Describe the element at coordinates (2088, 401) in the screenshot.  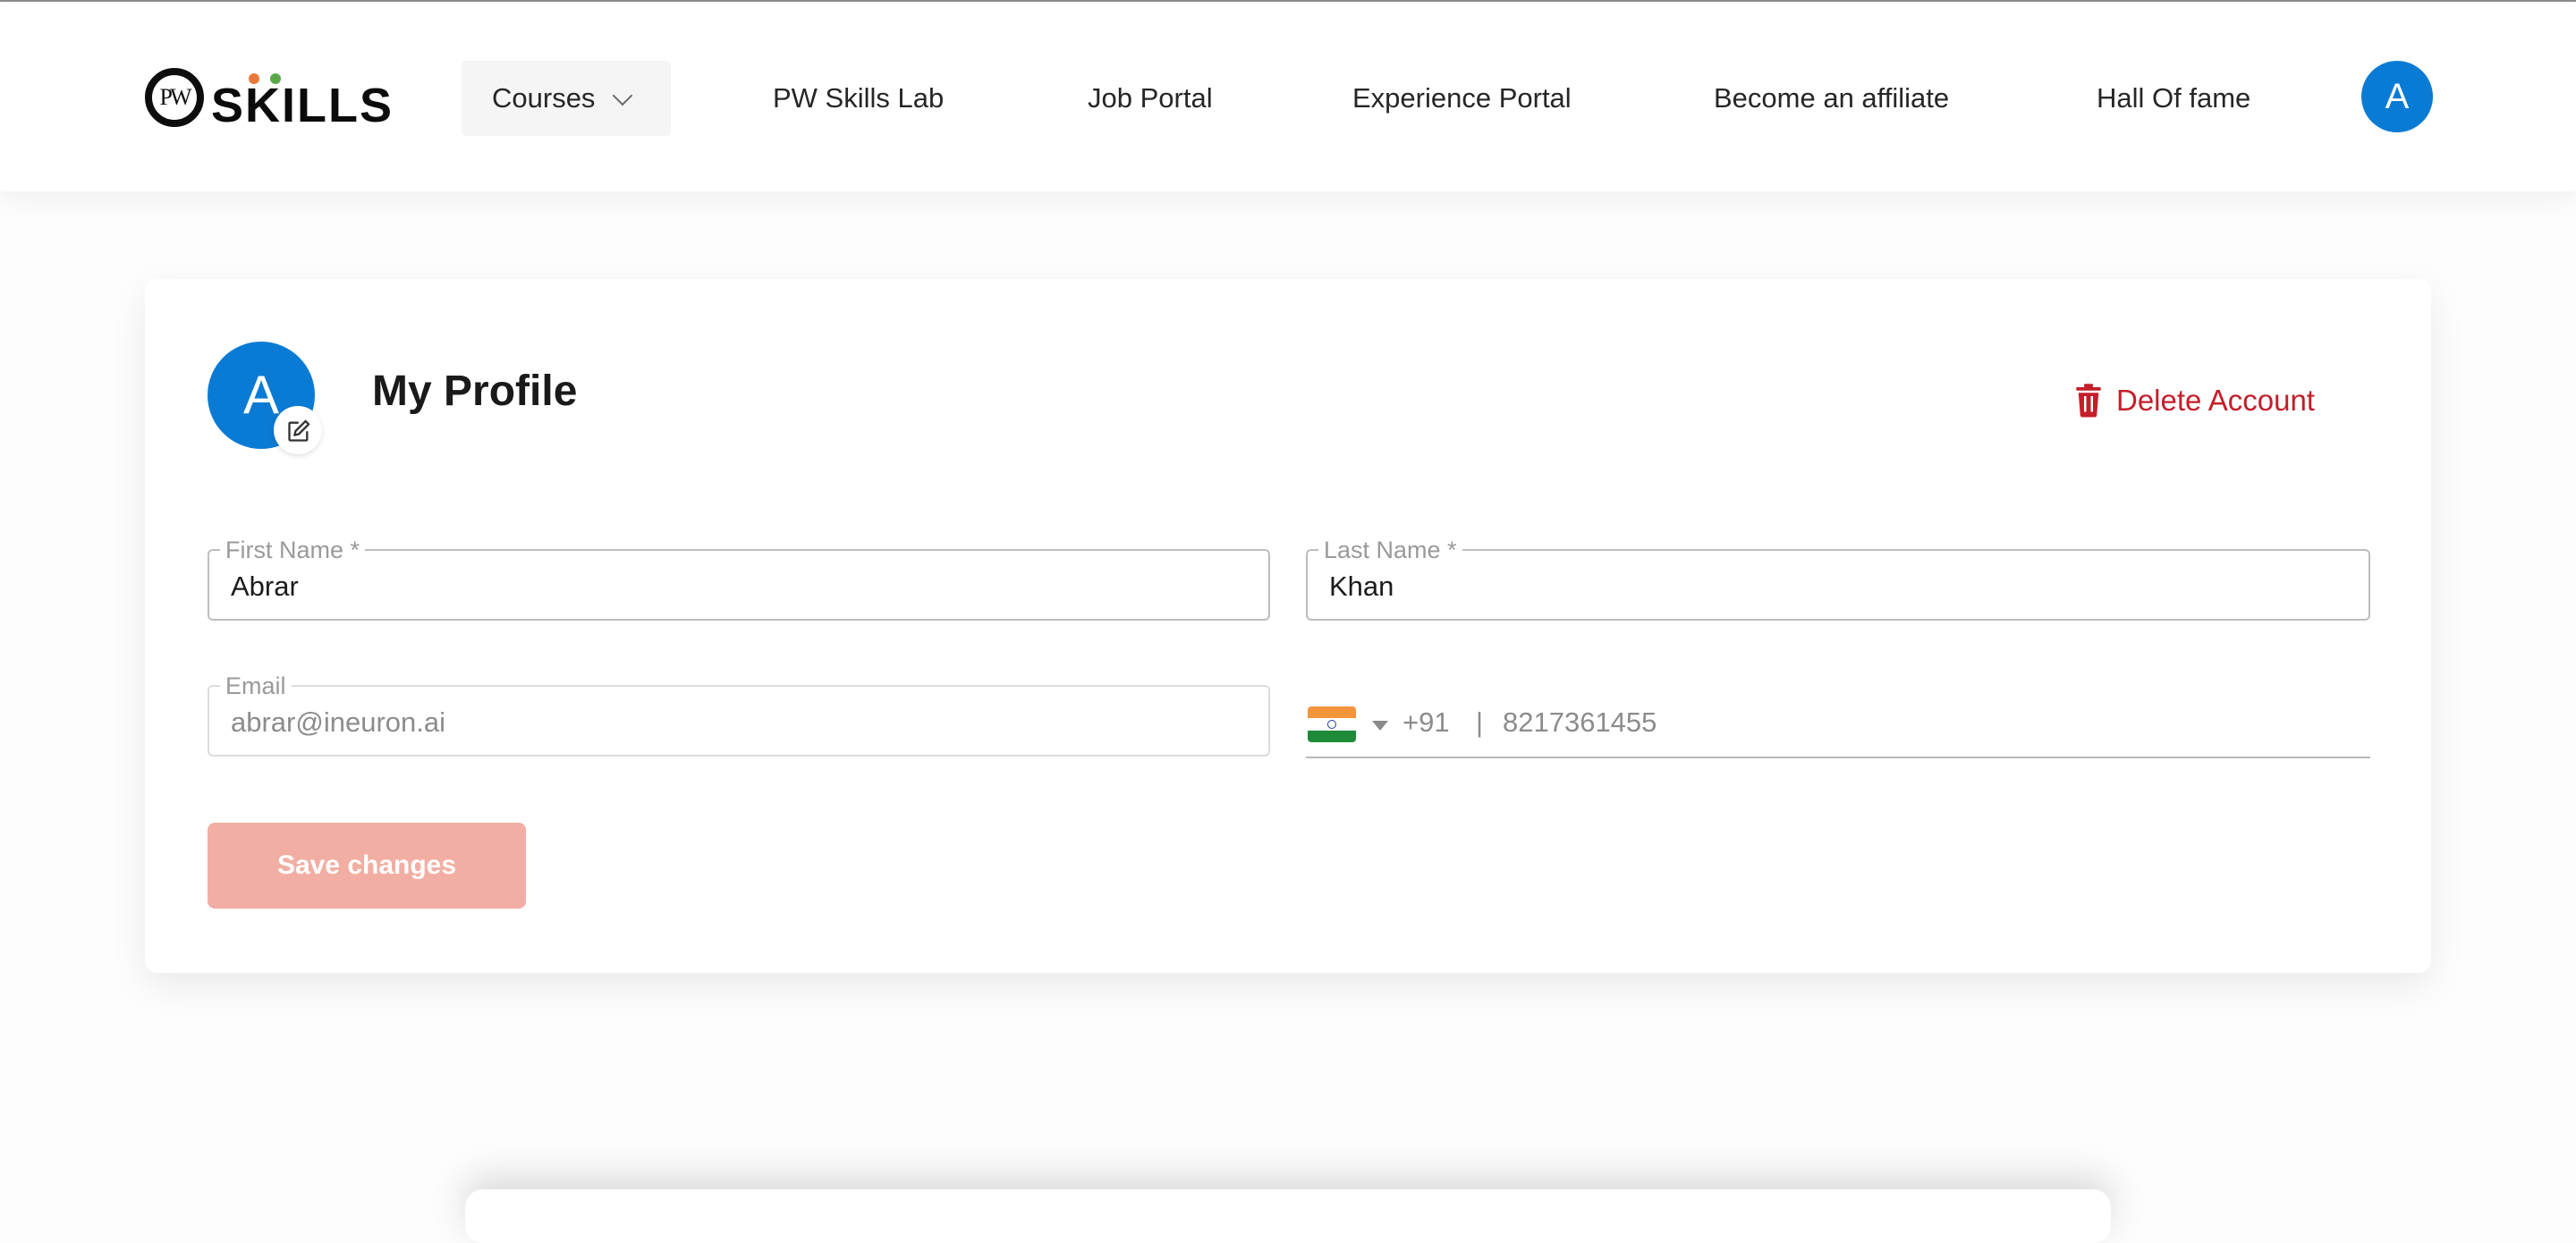
I see `trash-icon` at that location.